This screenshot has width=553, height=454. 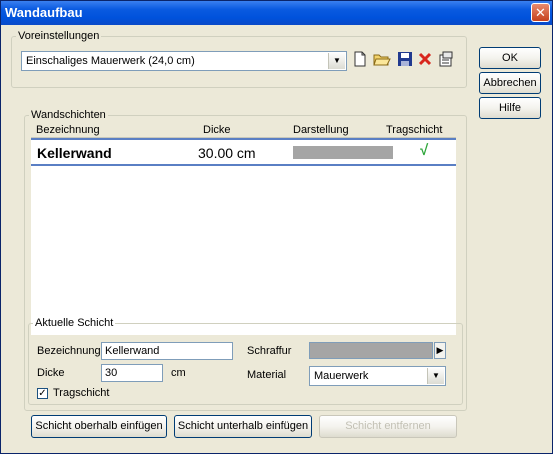 I want to click on properties-icon, so click(x=446, y=59).